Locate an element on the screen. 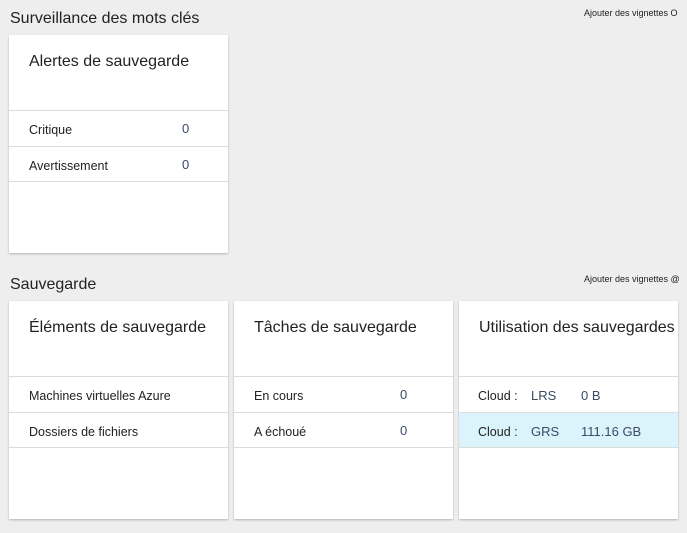 This screenshot has width=687, height=533. row-label: Dossiers de fichiers is located at coordinates (84, 432).